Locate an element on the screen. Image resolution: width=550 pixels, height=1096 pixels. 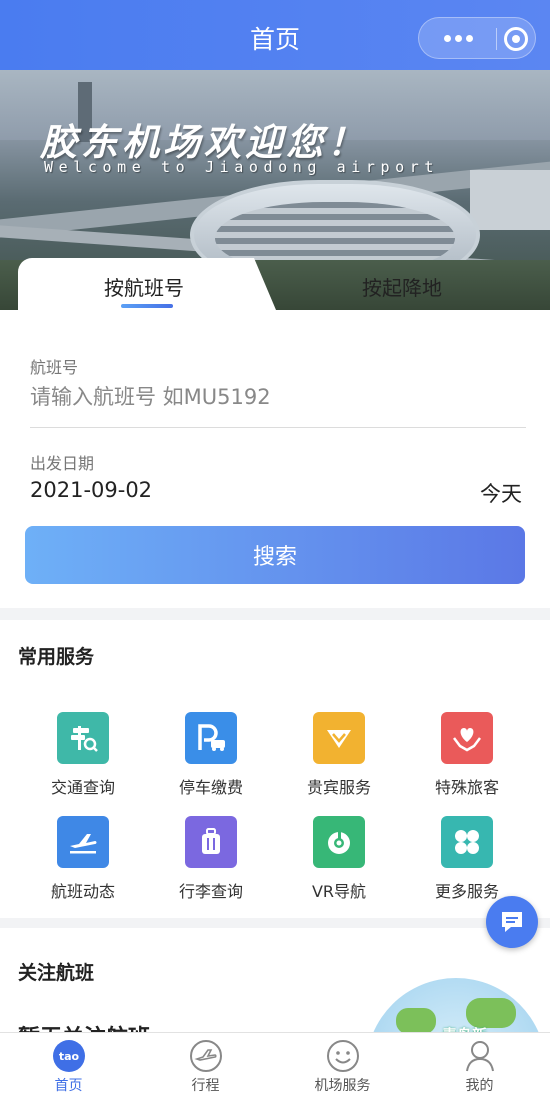
departure-date-picker: 2021-09-02 is located at coordinates (91, 490).